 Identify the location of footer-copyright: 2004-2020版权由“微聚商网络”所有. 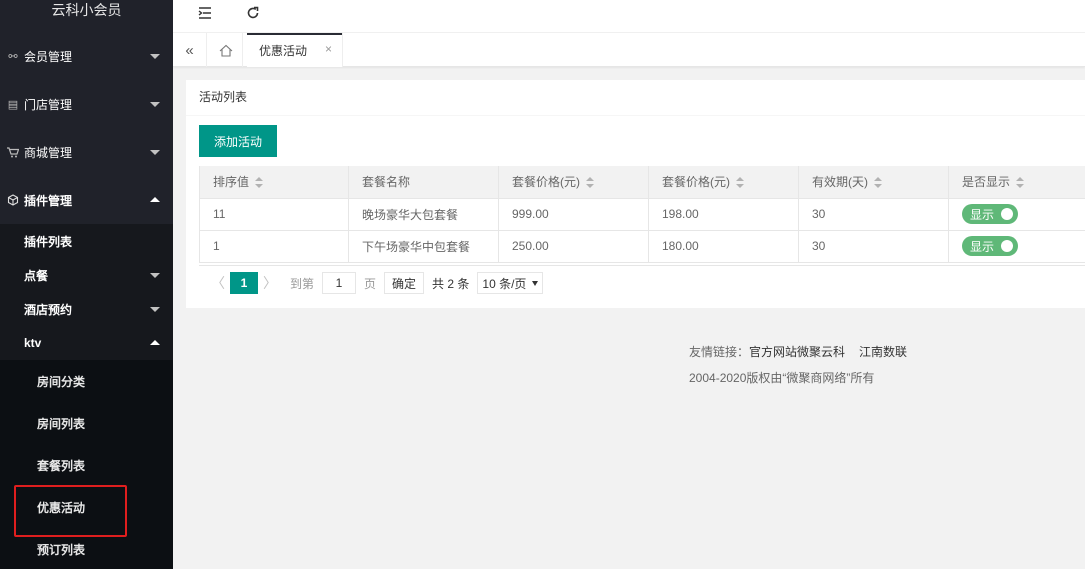
(782, 378).